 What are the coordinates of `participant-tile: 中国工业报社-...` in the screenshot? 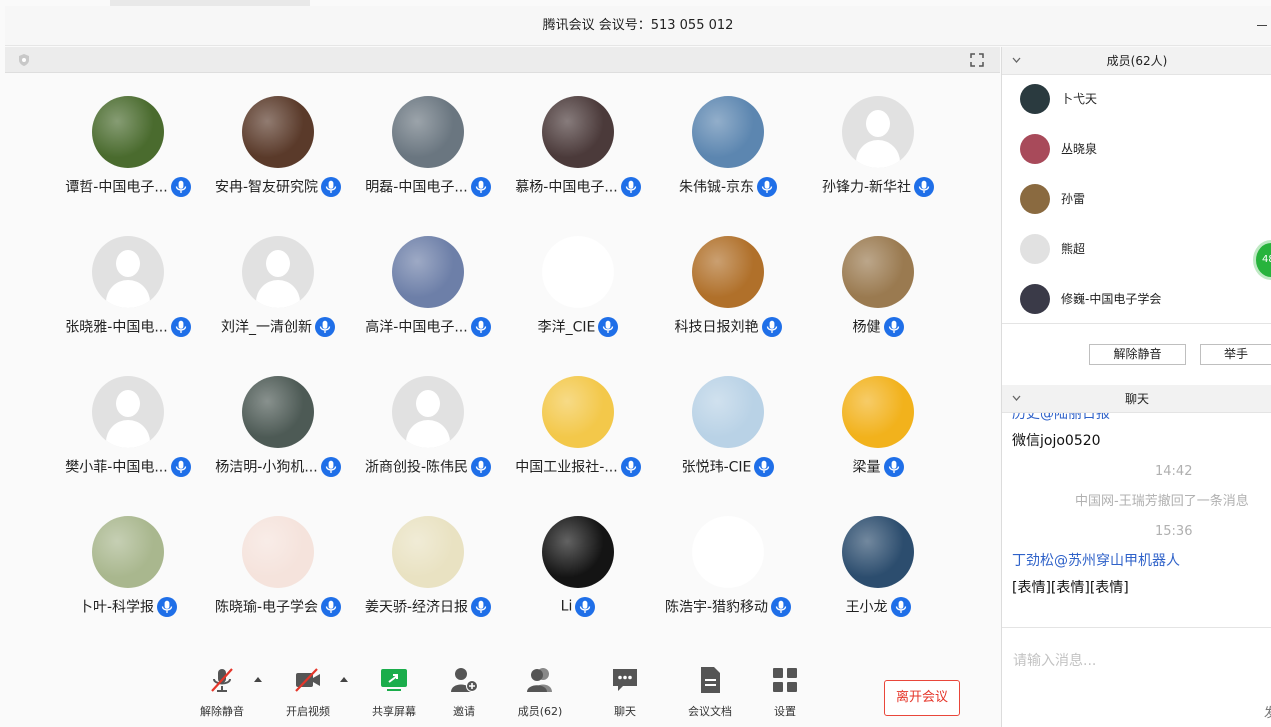 It's located at (578, 436).